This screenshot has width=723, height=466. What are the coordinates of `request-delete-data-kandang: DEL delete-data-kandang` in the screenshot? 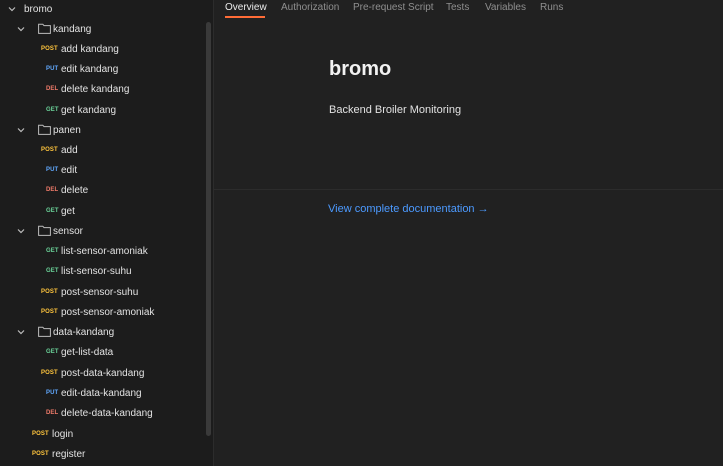 It's located at (102, 413).